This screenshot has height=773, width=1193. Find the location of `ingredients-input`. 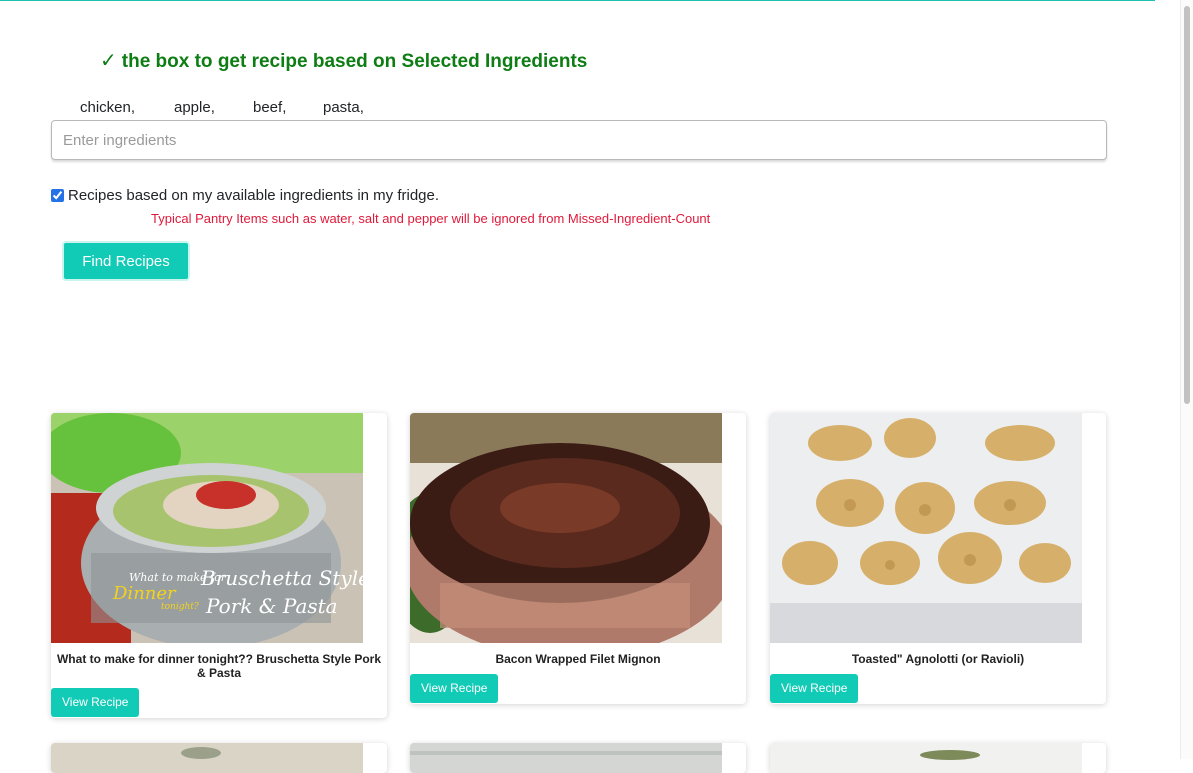

ingredients-input is located at coordinates (579, 140).